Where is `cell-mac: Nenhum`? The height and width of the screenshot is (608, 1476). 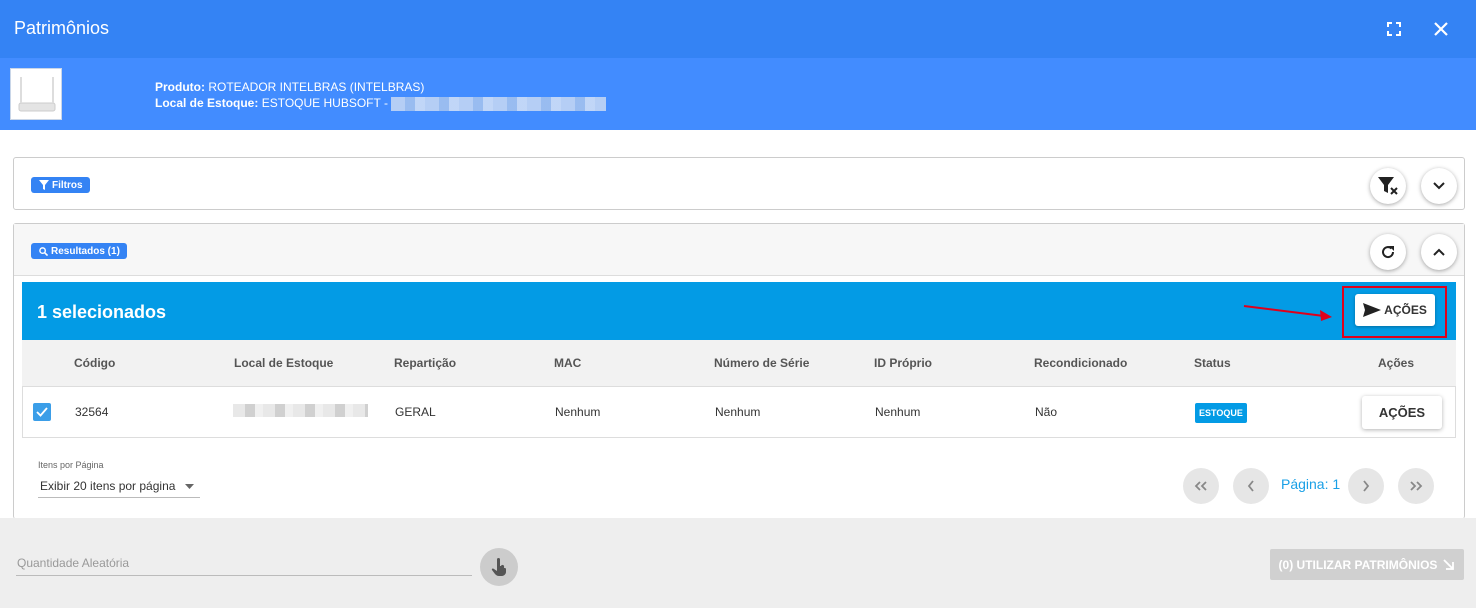
cell-mac: Nenhum is located at coordinates (578, 412).